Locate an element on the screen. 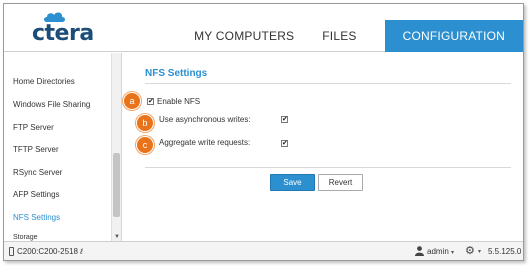  top-nav: MY COMPUTERS FILES CONFIGURATION is located at coordinates (351, 36).